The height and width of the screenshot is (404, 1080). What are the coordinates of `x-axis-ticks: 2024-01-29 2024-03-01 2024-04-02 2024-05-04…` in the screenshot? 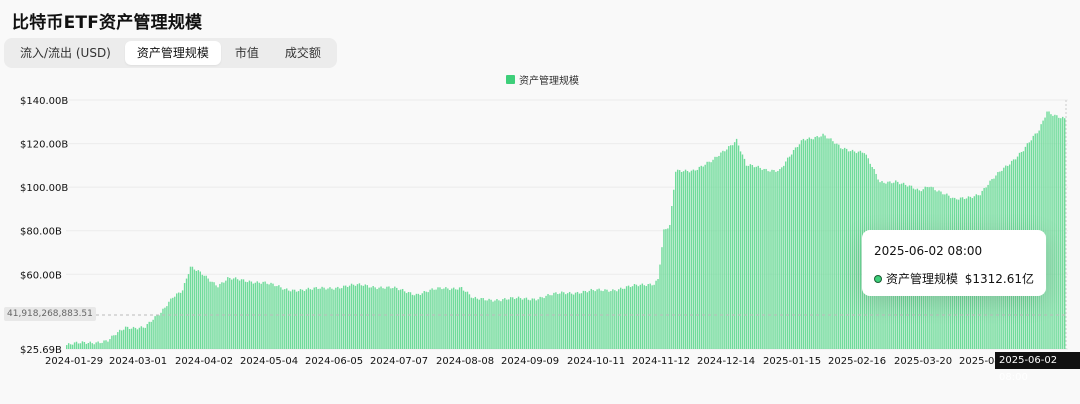 It's located at (523, 361).